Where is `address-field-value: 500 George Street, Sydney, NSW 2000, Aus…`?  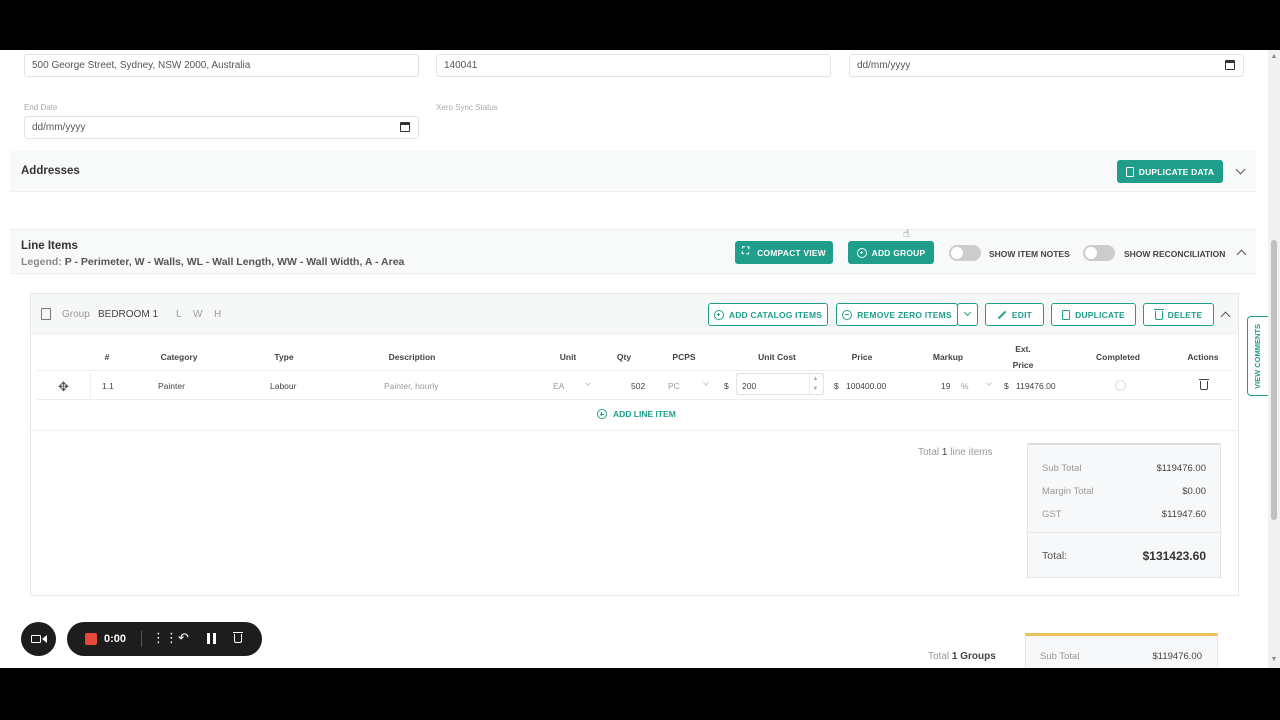
address-field-value: 500 George Street, Sydney, NSW 2000, Aus… is located at coordinates (141, 65).